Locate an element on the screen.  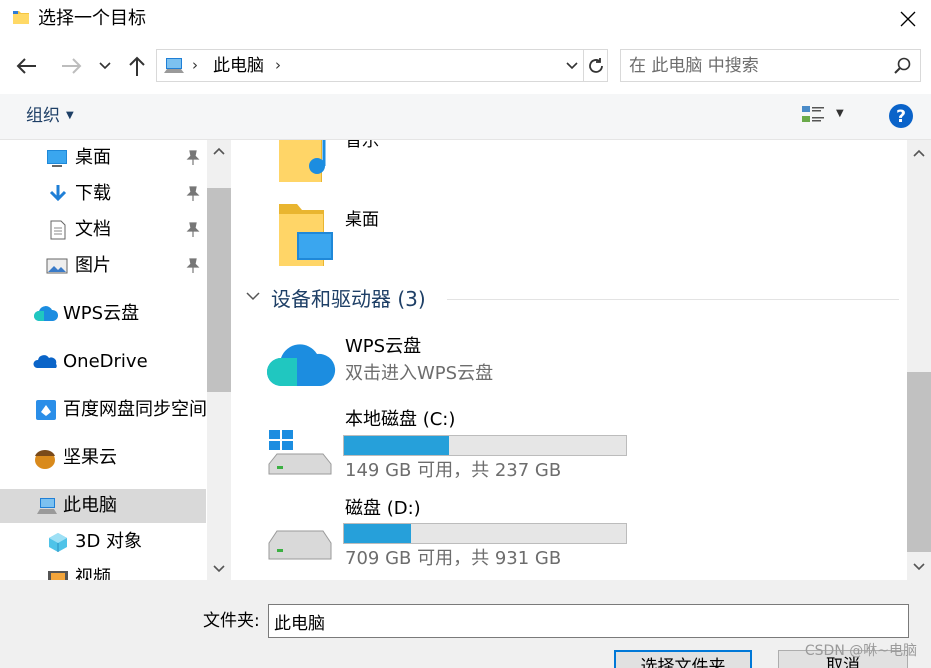
folder-field-label: 文件夹: is located at coordinates (231, 621).